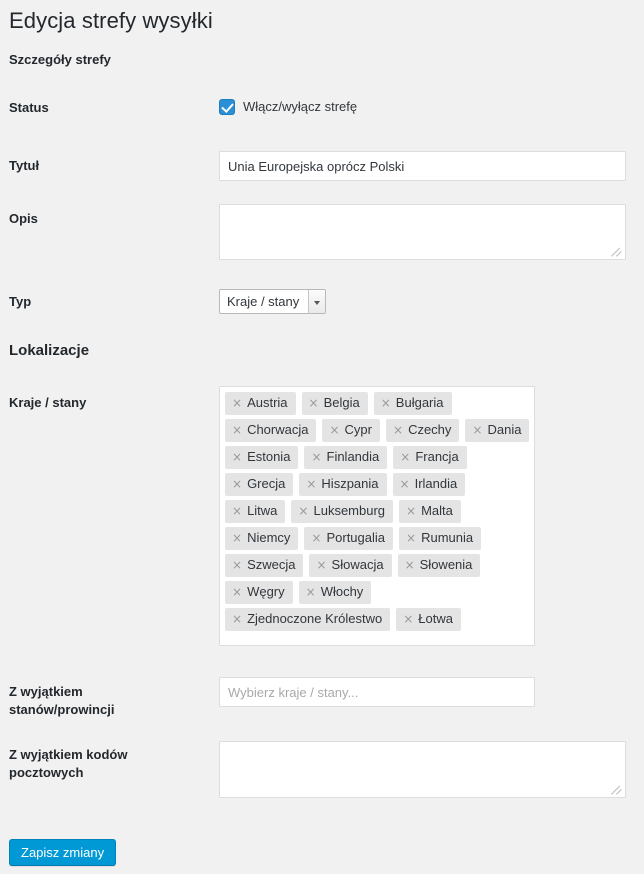  What do you see at coordinates (49, 350) in the screenshot?
I see `section-heading-locations: Lokalizacje` at bounding box center [49, 350].